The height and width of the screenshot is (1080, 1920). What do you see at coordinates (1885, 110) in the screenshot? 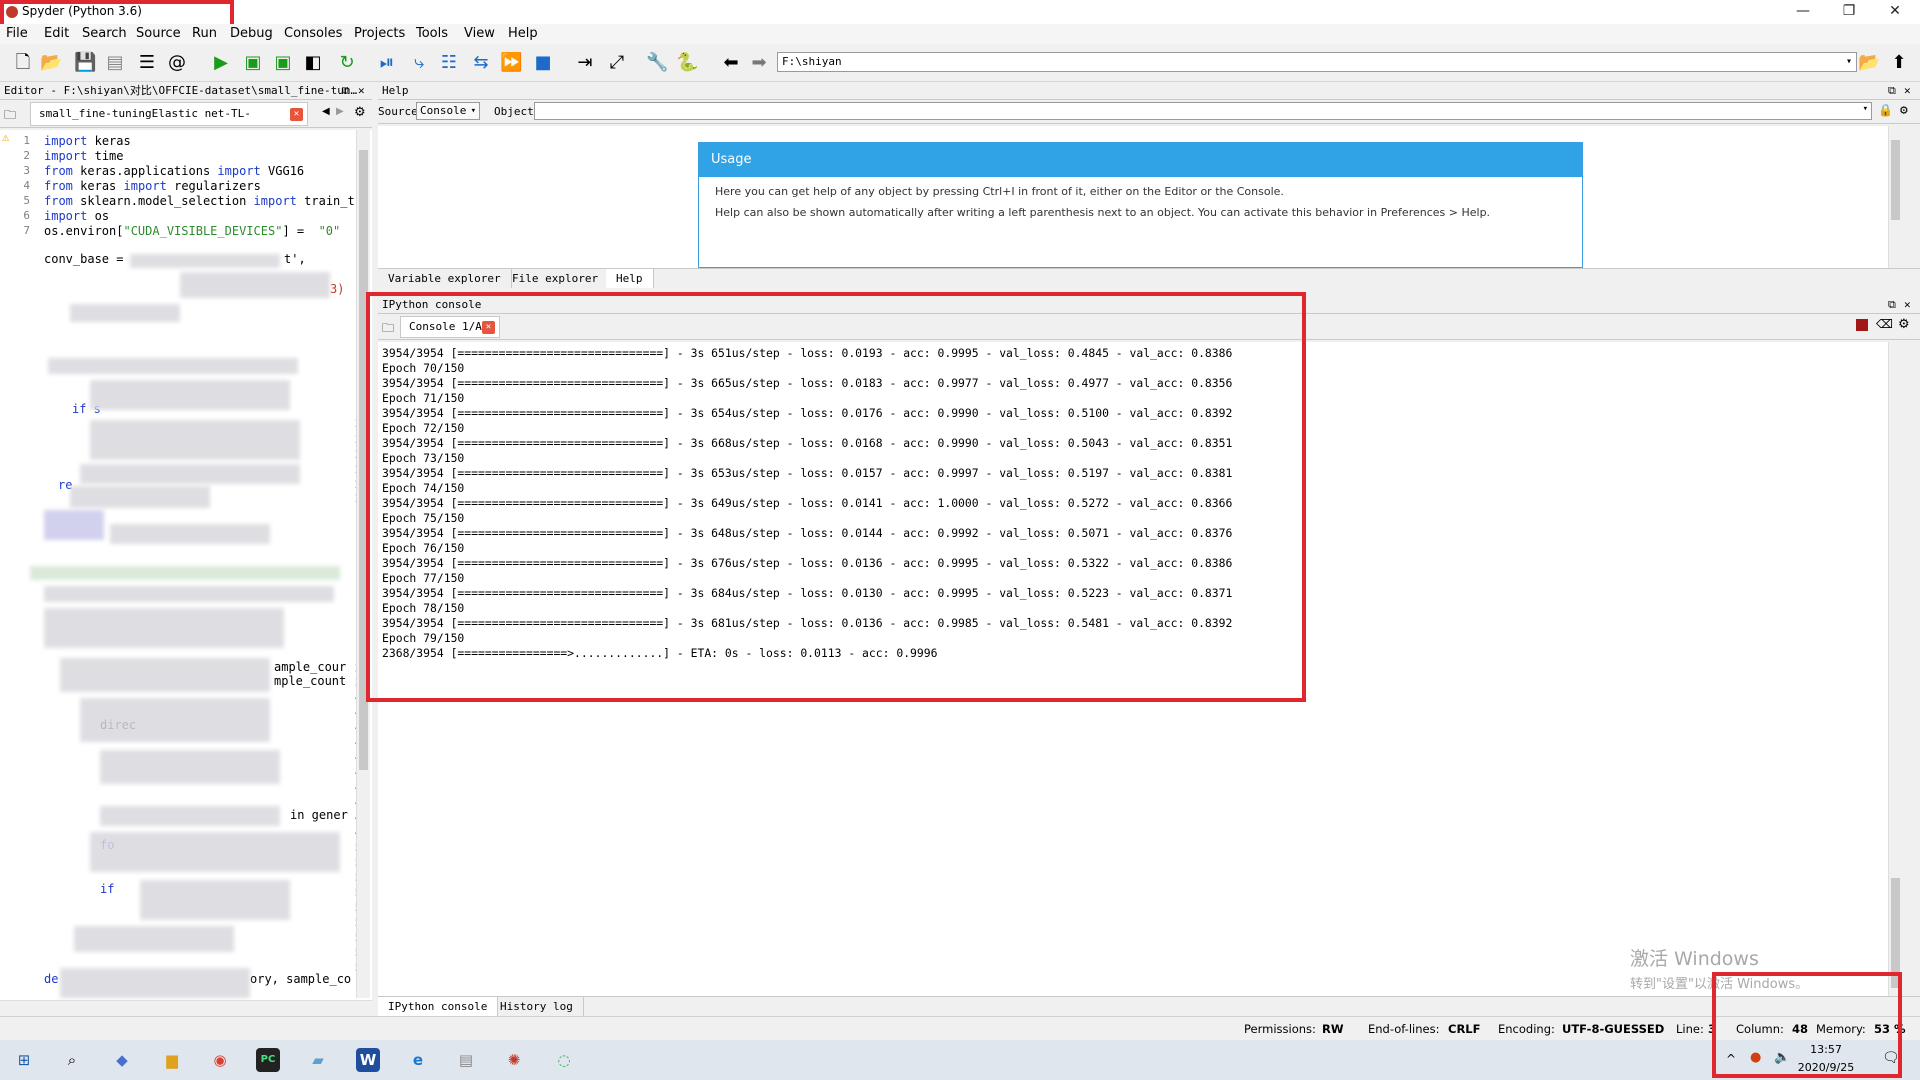
I see `lock-icon: 🔒` at bounding box center [1885, 110].